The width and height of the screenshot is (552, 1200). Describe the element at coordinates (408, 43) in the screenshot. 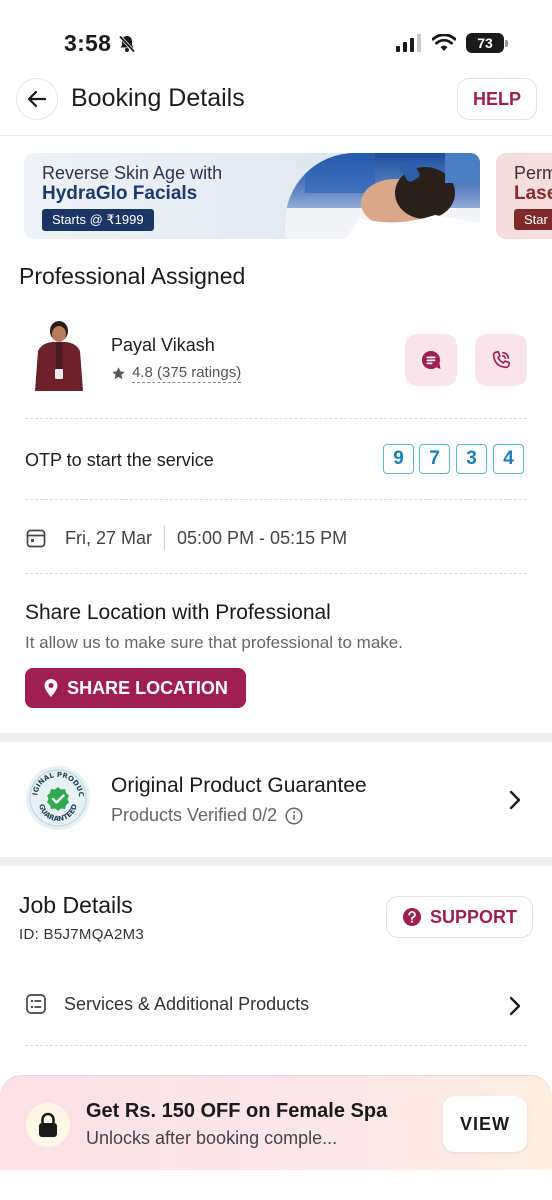

I see `signal-icon` at that location.